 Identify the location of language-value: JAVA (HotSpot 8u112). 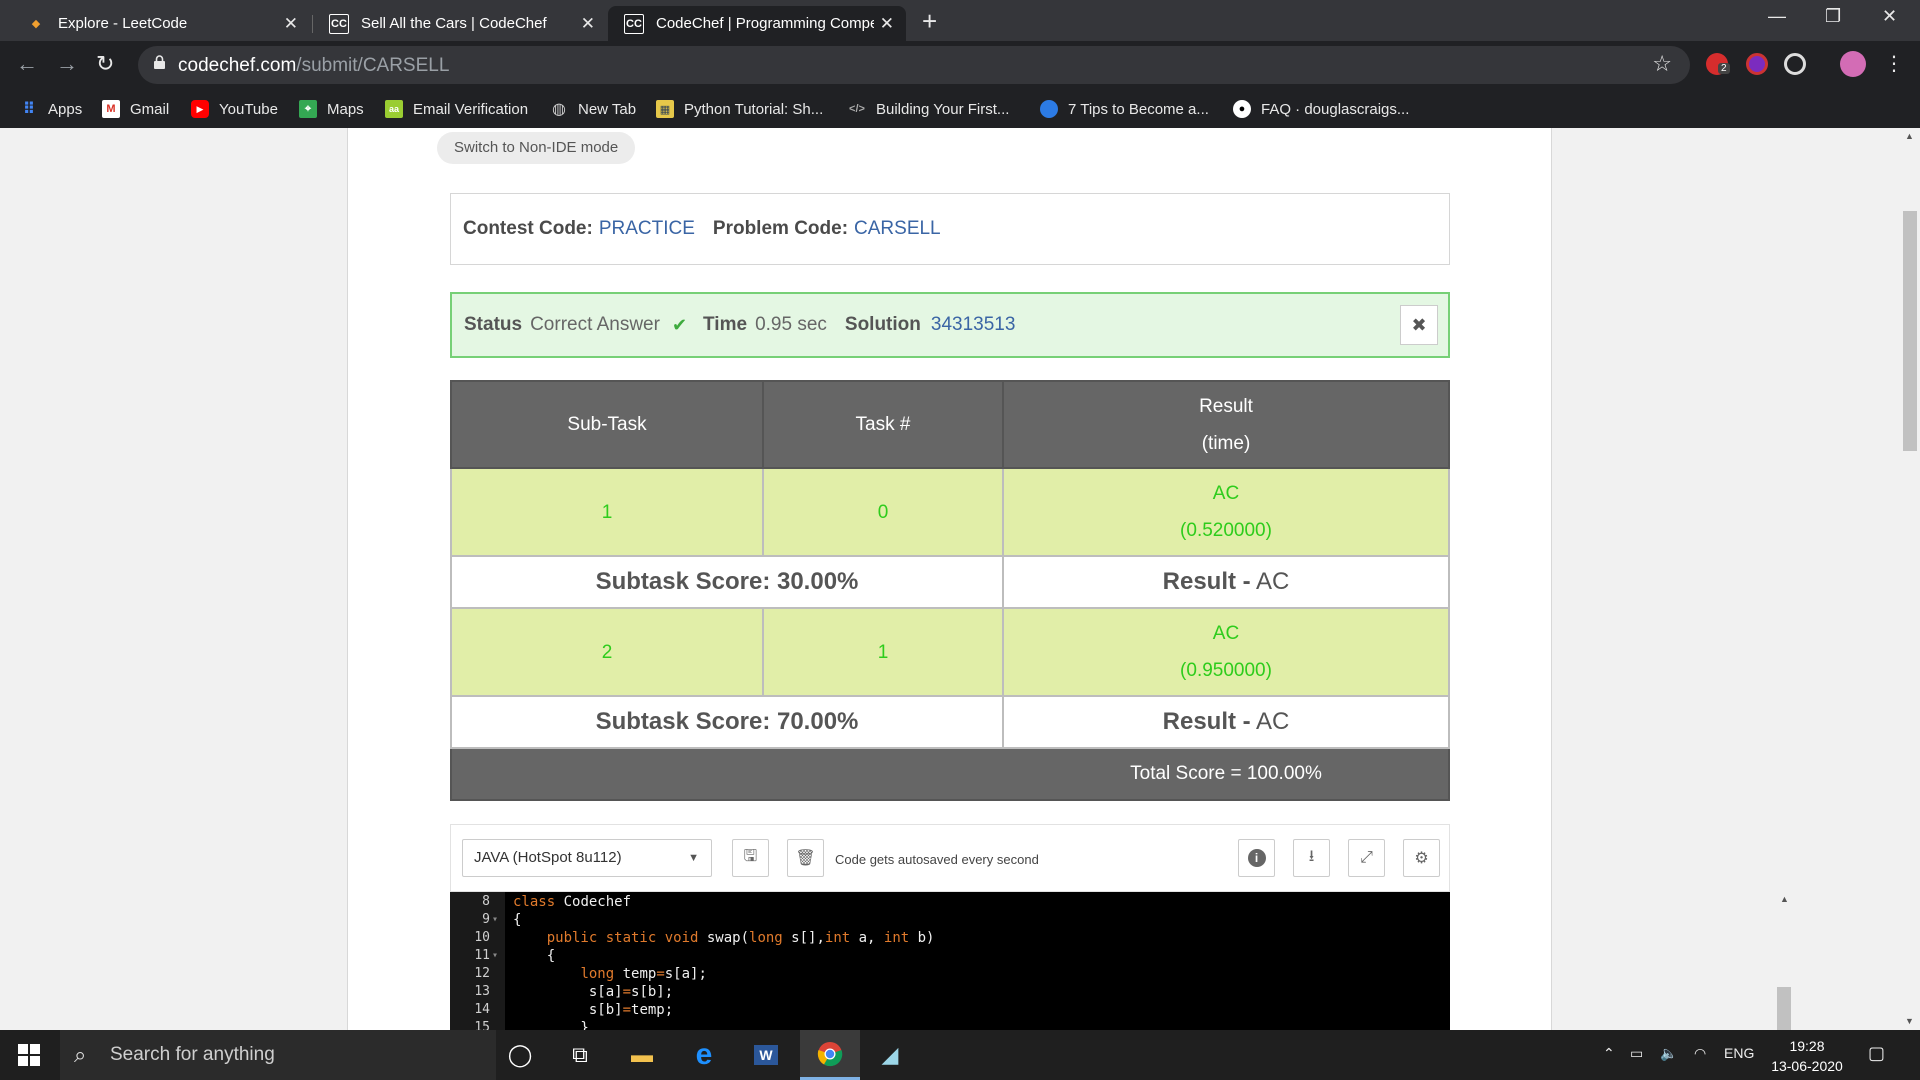
(548, 857).